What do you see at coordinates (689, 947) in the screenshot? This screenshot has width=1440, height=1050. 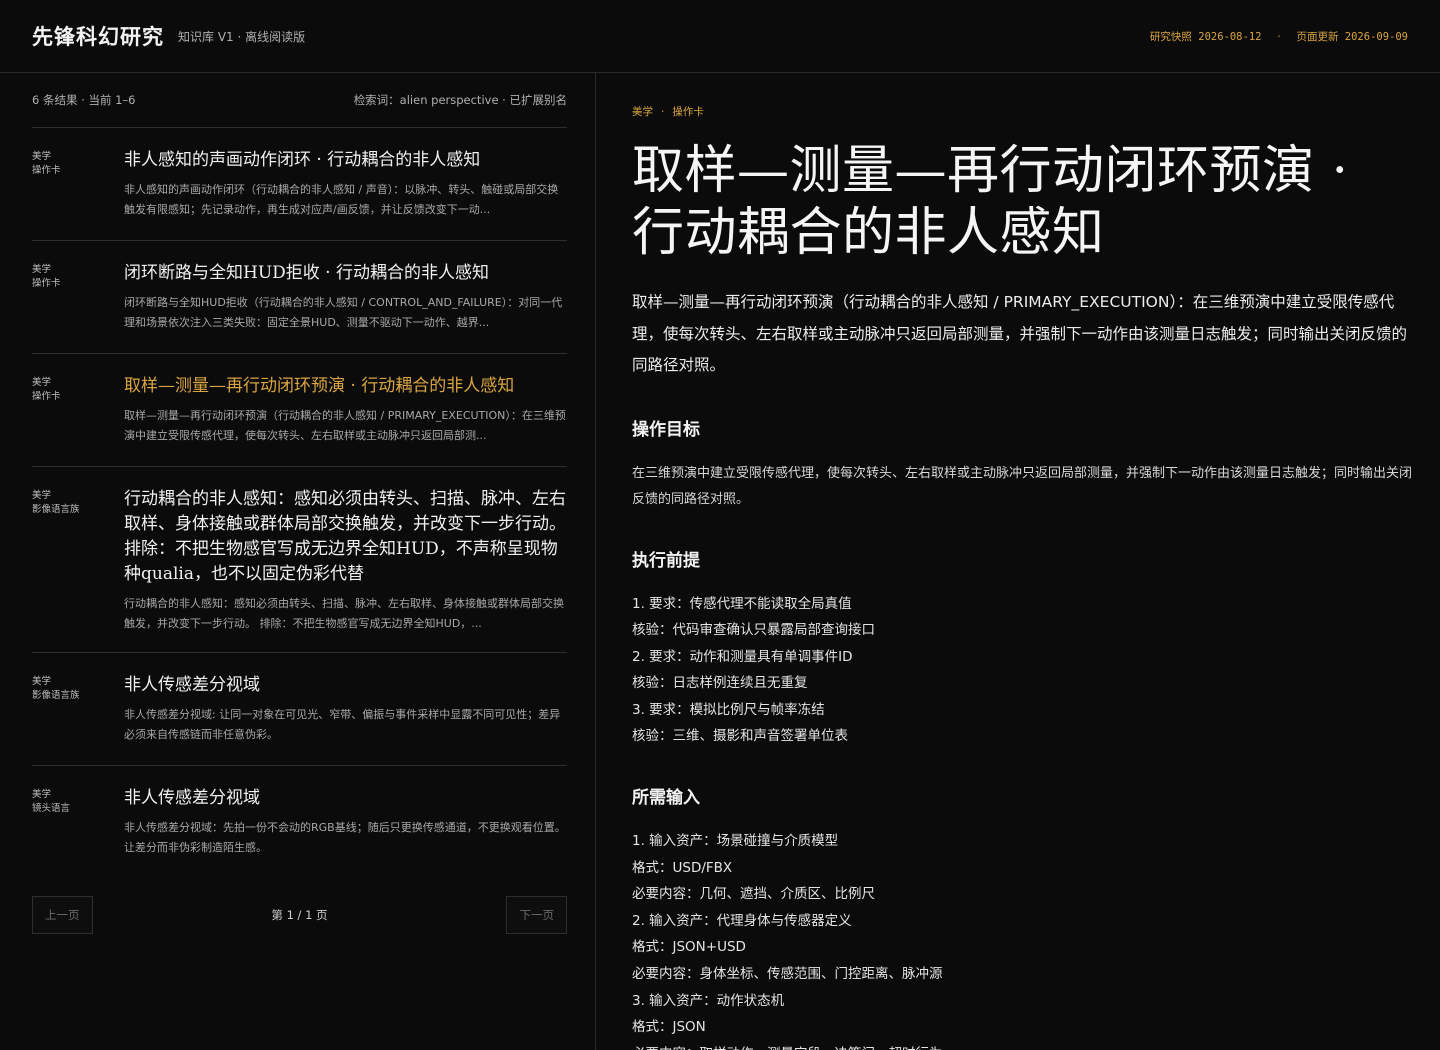 I see `list-item: 格式：JSON+USD` at bounding box center [689, 947].